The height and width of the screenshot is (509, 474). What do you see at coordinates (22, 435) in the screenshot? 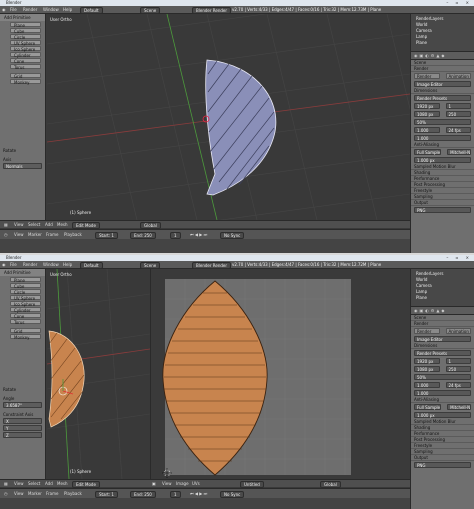
I see `constraint-z-checkbox: Z` at bounding box center [22, 435].